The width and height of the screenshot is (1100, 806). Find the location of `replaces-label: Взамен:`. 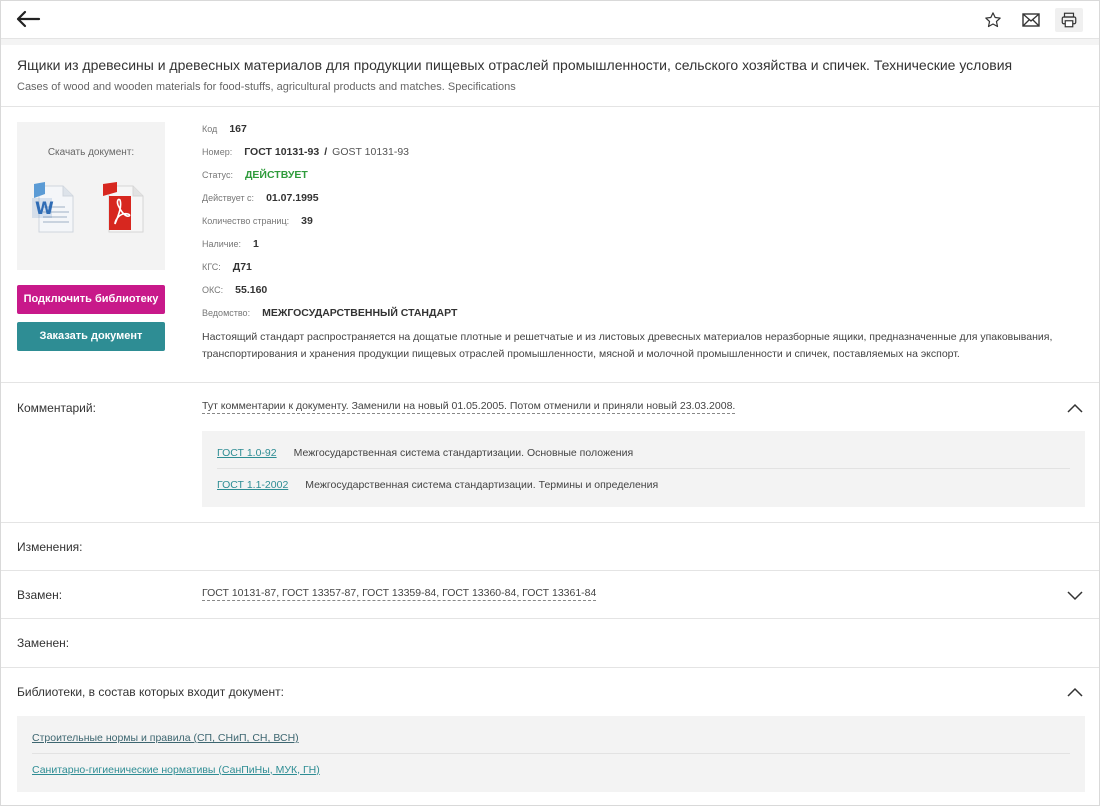

replaces-label: Взамен: is located at coordinates (40, 595).